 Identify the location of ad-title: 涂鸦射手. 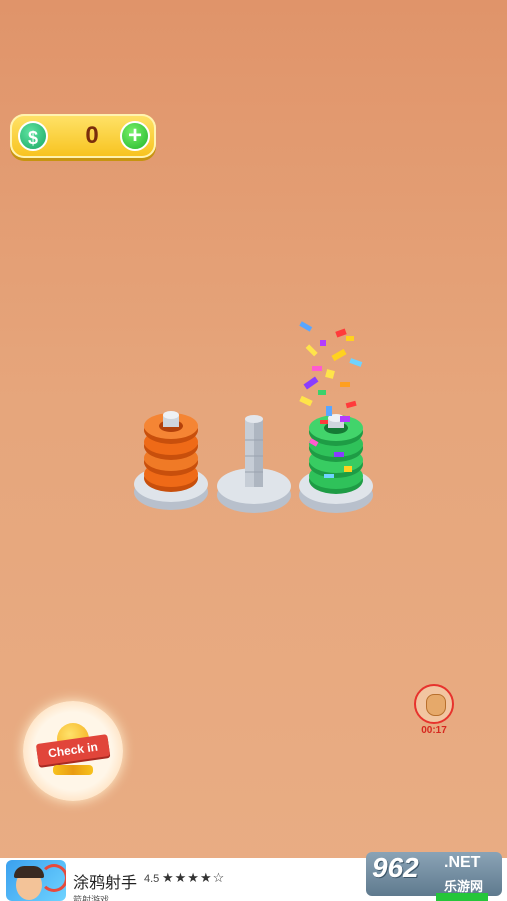
(105, 883).